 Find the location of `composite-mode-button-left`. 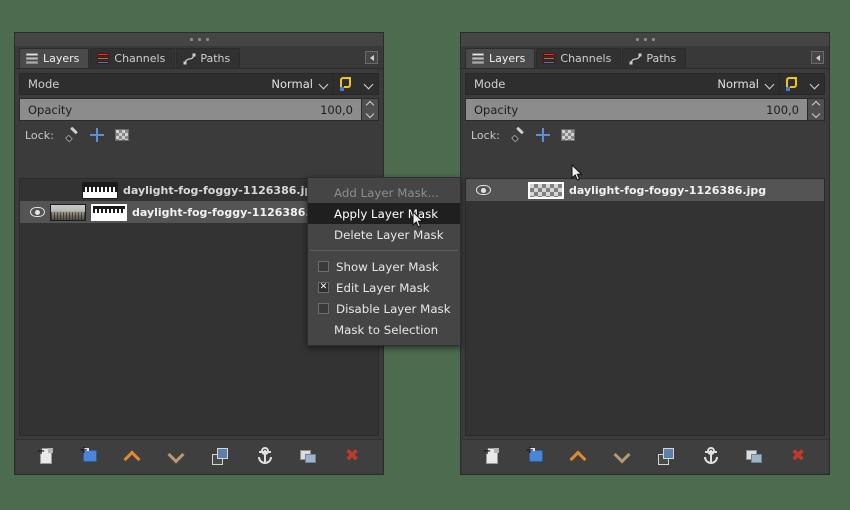

composite-mode-button-left is located at coordinates (356, 84).